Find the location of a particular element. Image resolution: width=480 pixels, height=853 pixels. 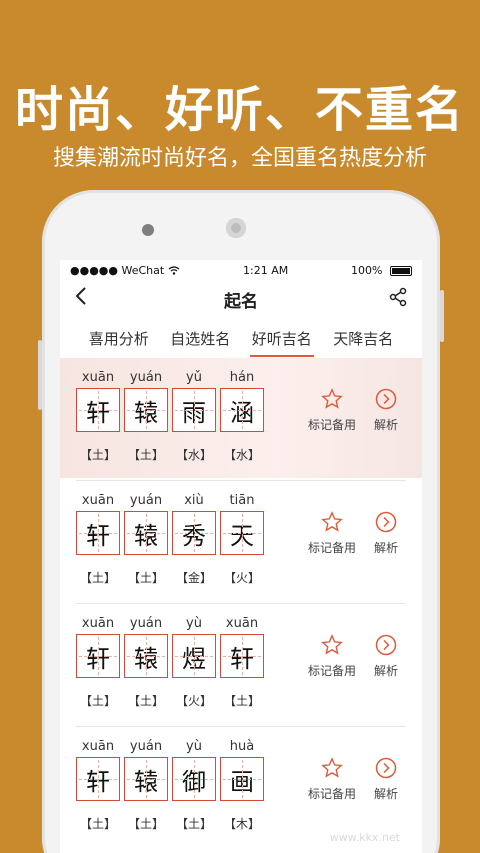

phone-power-button is located at coordinates (442, 316).